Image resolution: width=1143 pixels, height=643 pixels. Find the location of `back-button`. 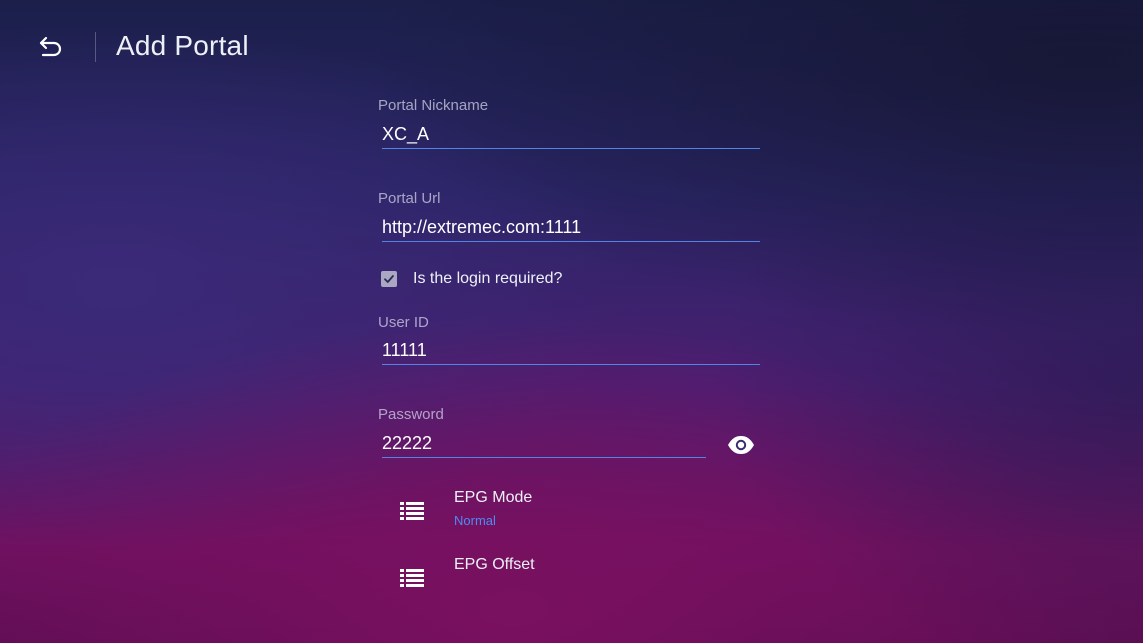

back-button is located at coordinates (51, 47).